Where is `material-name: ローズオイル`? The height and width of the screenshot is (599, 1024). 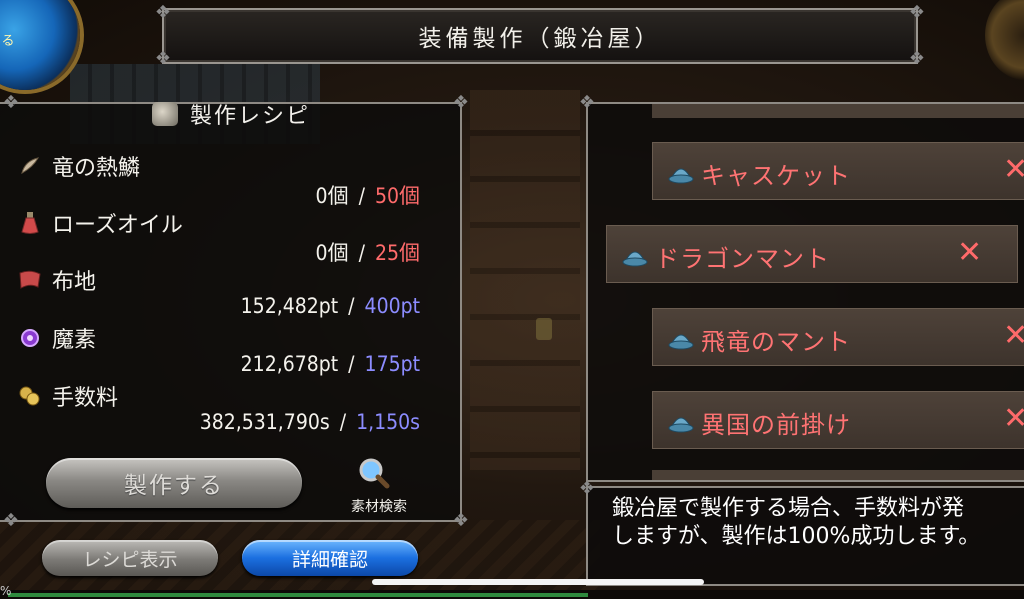
material-name: ローズオイル is located at coordinates (117, 225).